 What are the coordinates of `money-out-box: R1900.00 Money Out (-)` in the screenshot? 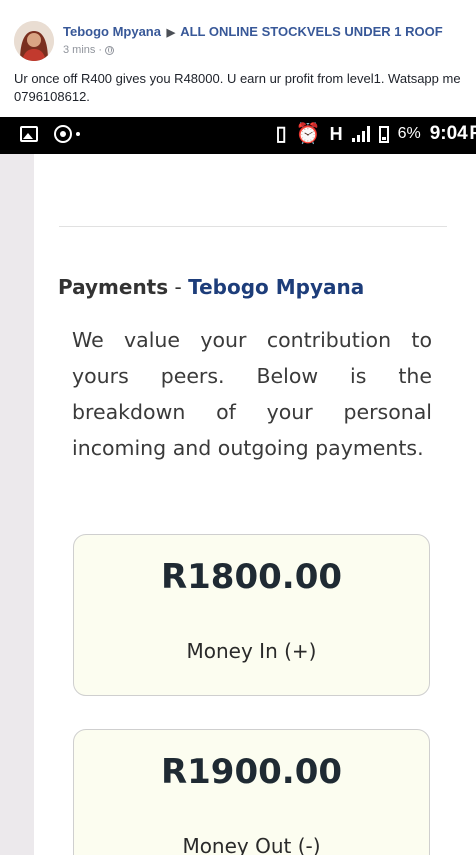 It's located at (251, 792).